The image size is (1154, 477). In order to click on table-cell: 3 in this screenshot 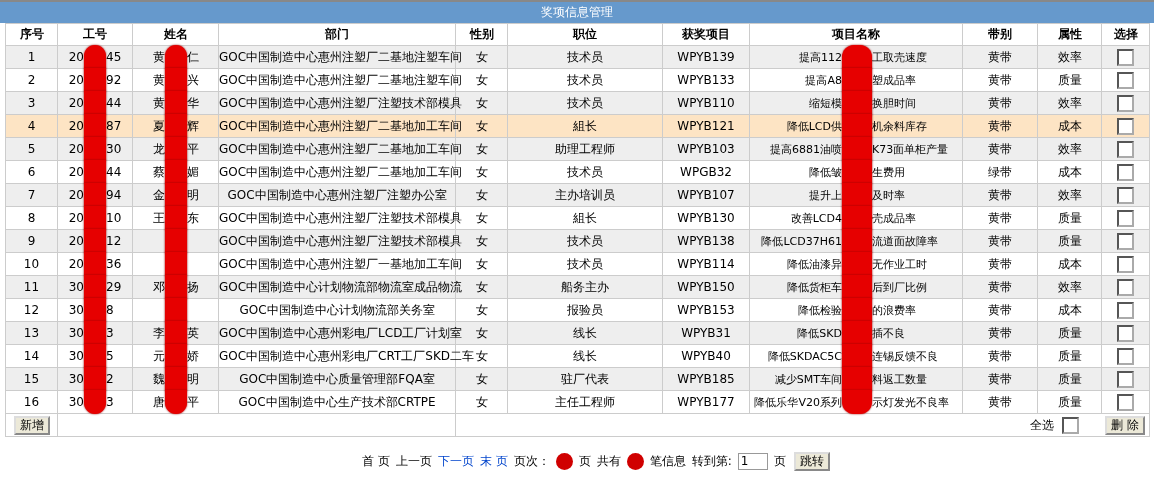, I will do `click(110, 333)`.